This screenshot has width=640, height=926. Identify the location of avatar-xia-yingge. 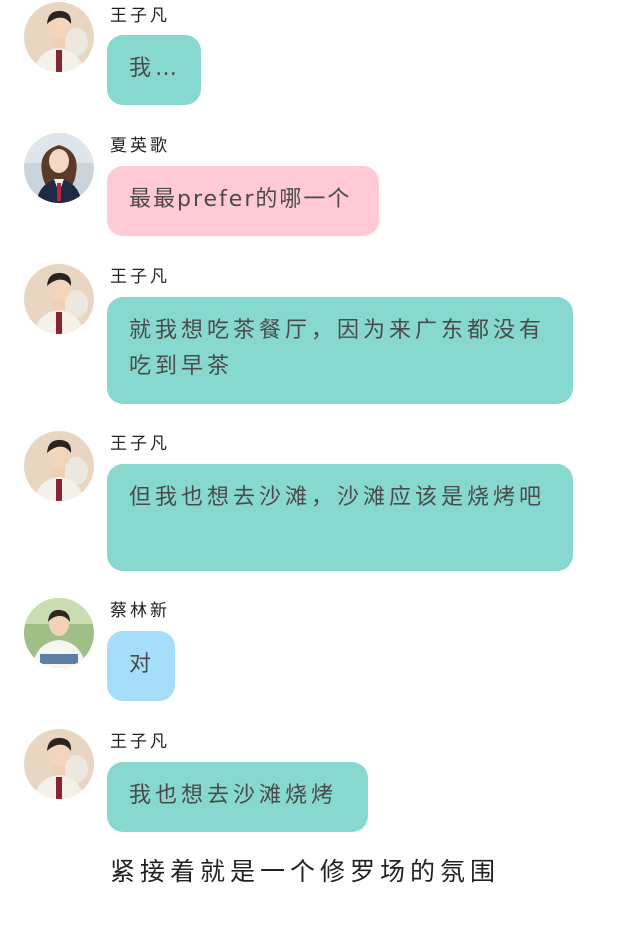
(59, 168).